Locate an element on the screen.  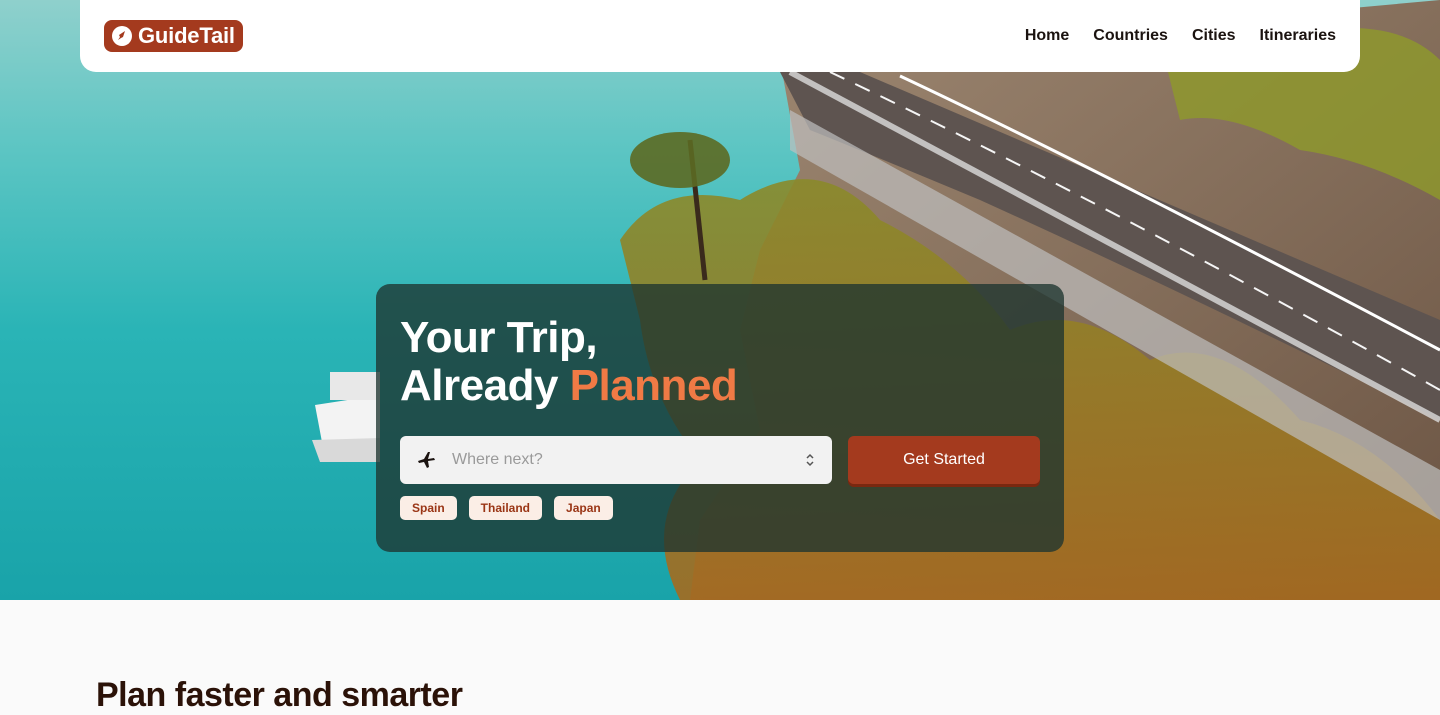
brand-name: GuideTail is located at coordinates (186, 35).